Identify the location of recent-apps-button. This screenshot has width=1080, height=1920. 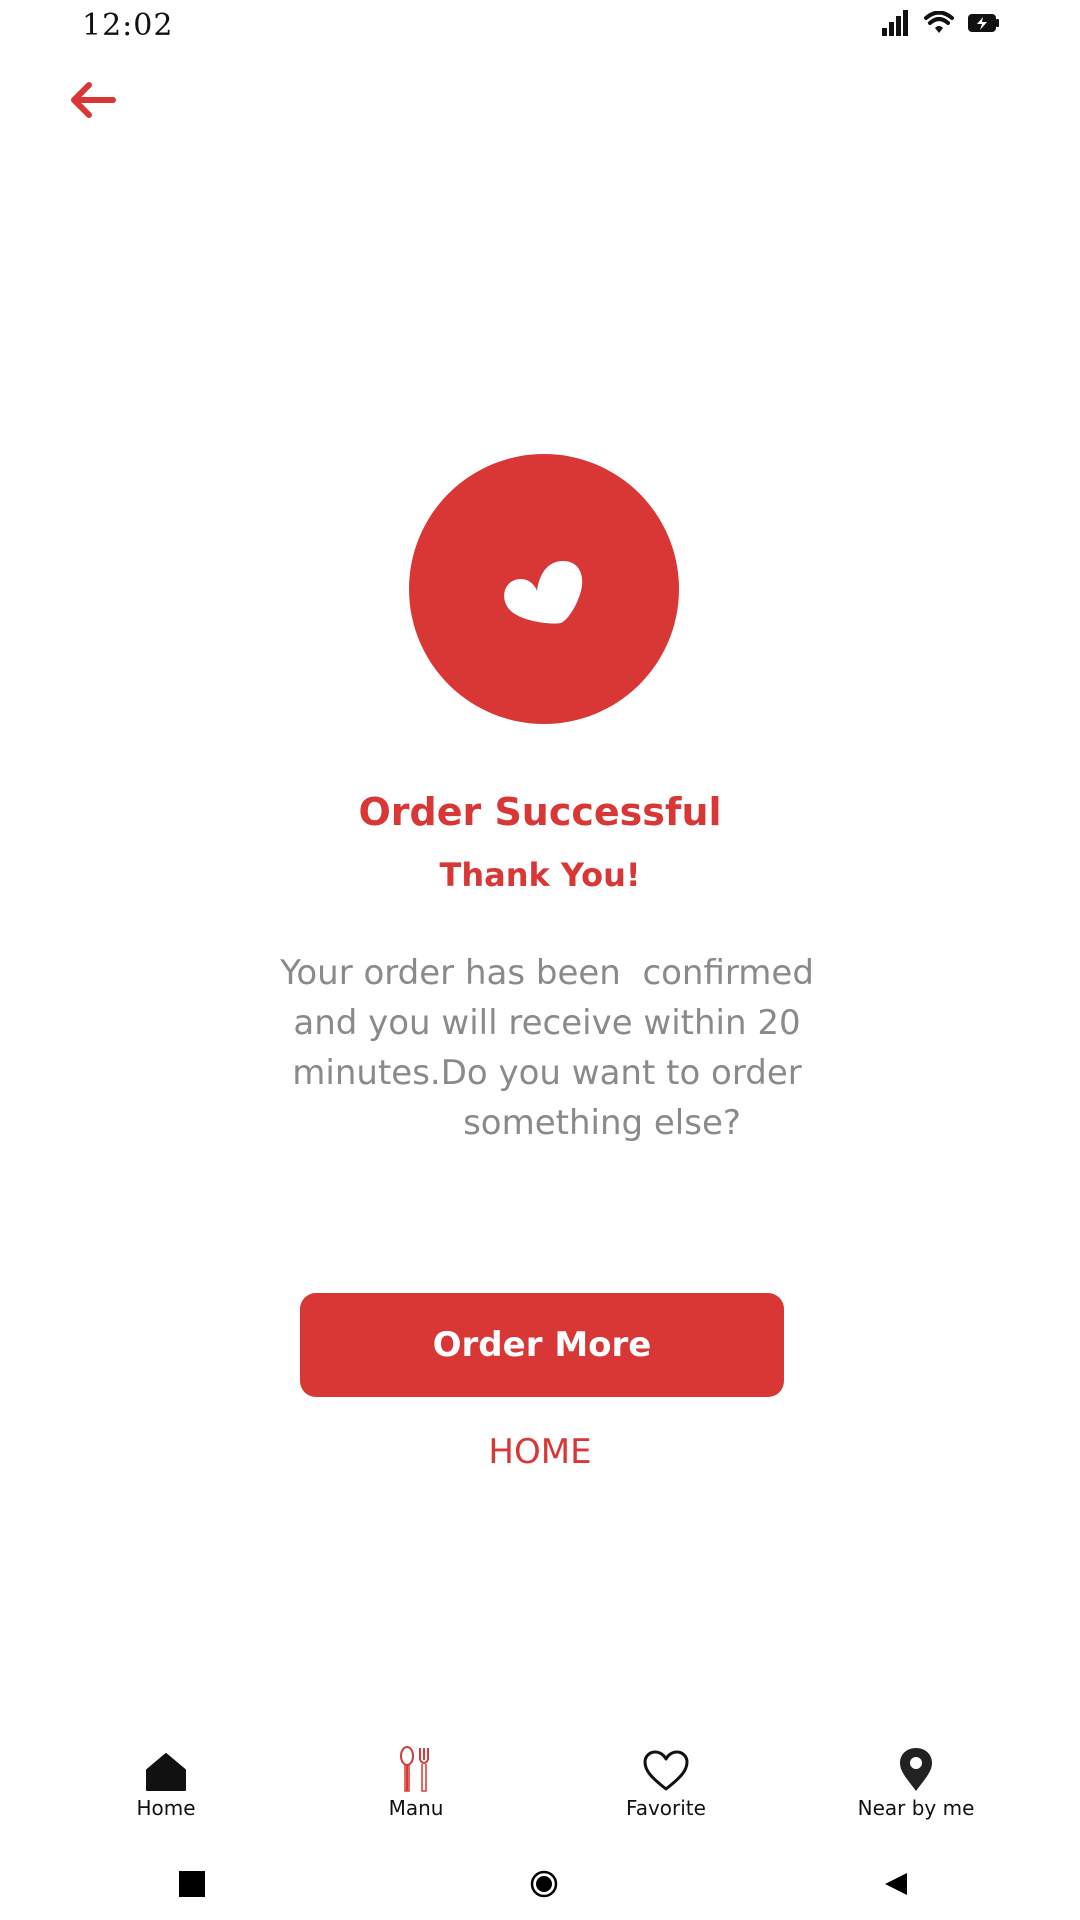
(192, 1886).